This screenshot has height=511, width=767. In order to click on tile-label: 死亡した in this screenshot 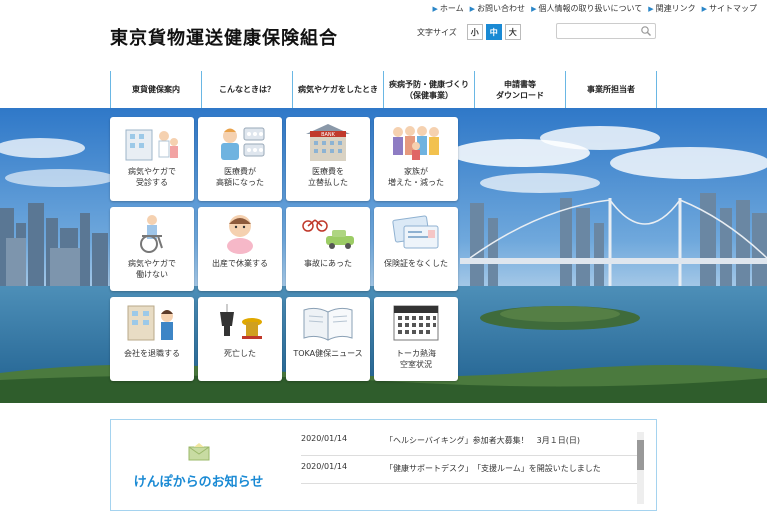, I will do `click(240, 353)`.